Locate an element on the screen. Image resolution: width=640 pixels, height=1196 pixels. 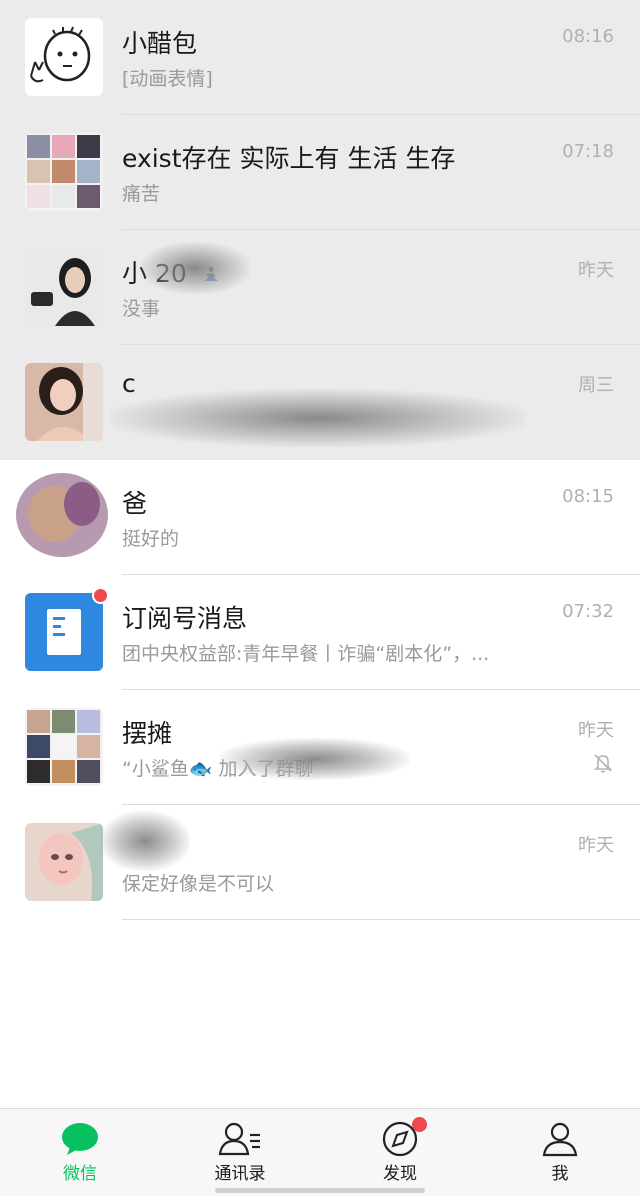
tab-label: 微信 is located at coordinates (80, 1174).